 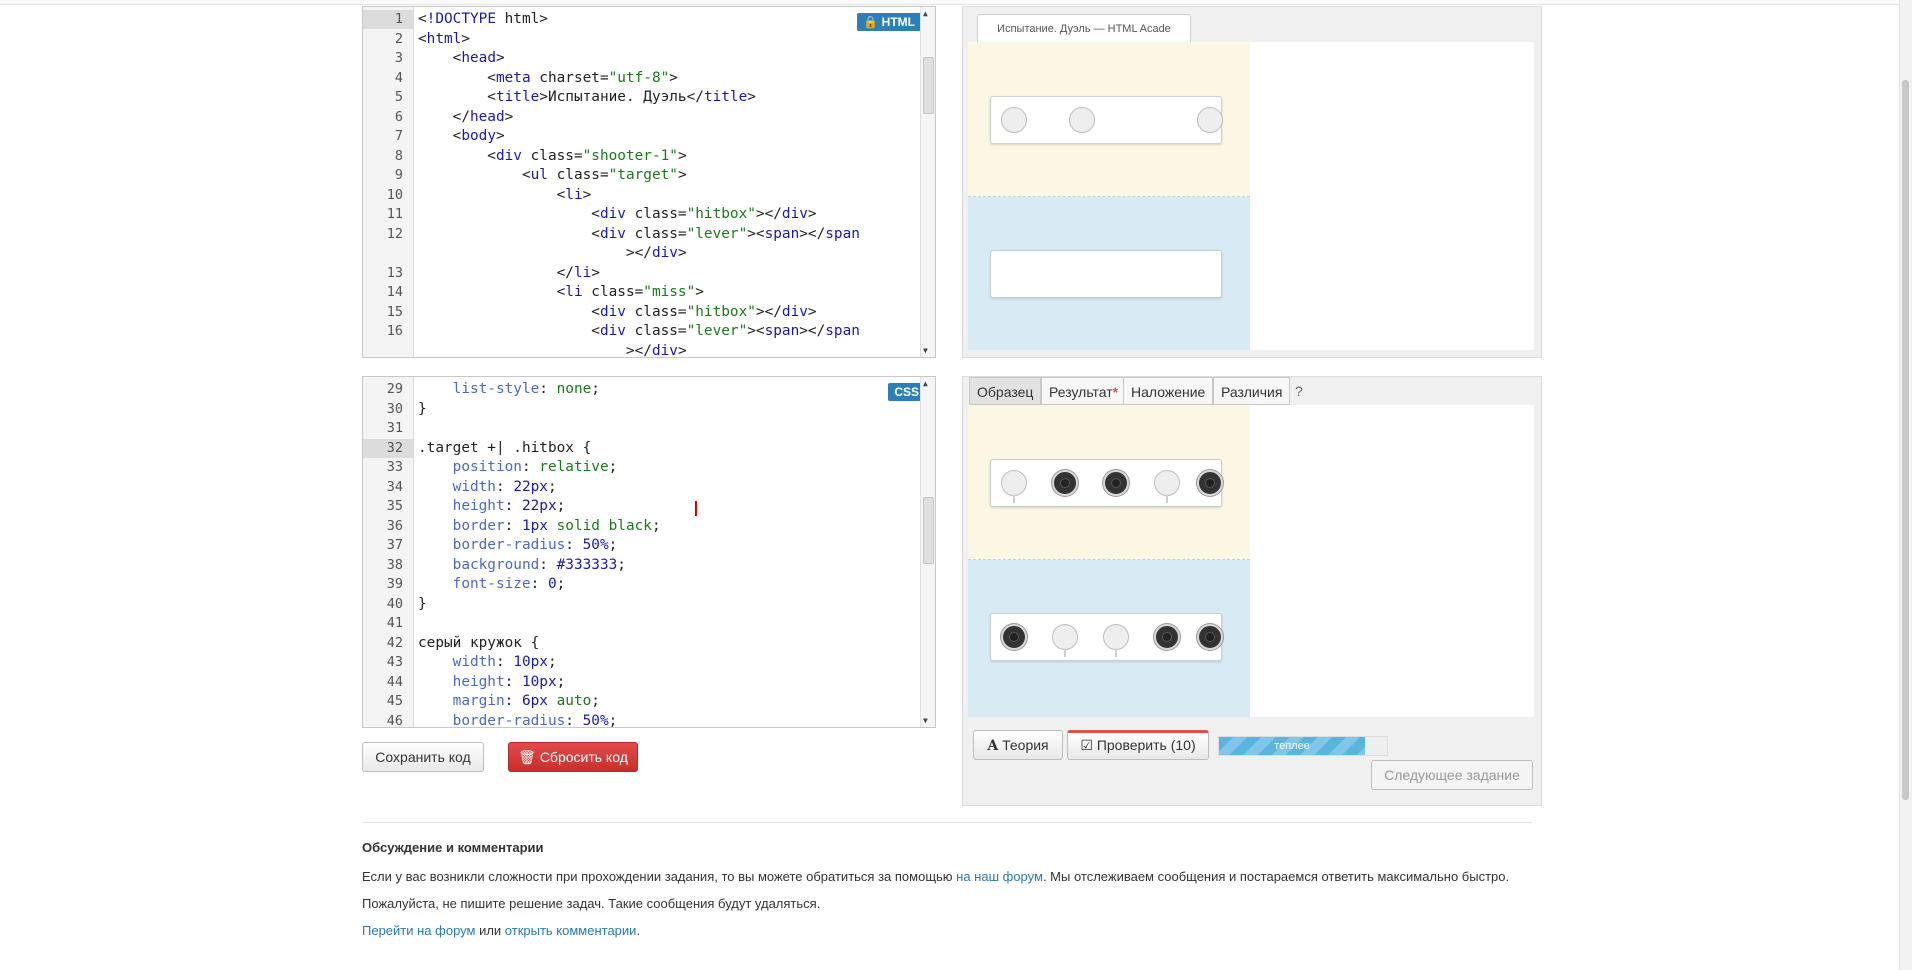 I want to click on code-line: 41, so click(x=642, y=623).